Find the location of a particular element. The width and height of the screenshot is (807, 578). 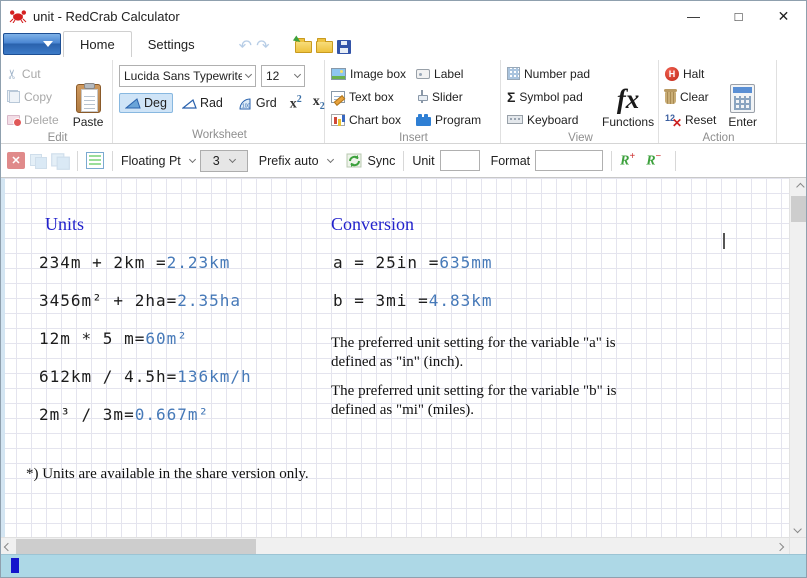

slider-button: Slider is located at coordinates (448, 96).